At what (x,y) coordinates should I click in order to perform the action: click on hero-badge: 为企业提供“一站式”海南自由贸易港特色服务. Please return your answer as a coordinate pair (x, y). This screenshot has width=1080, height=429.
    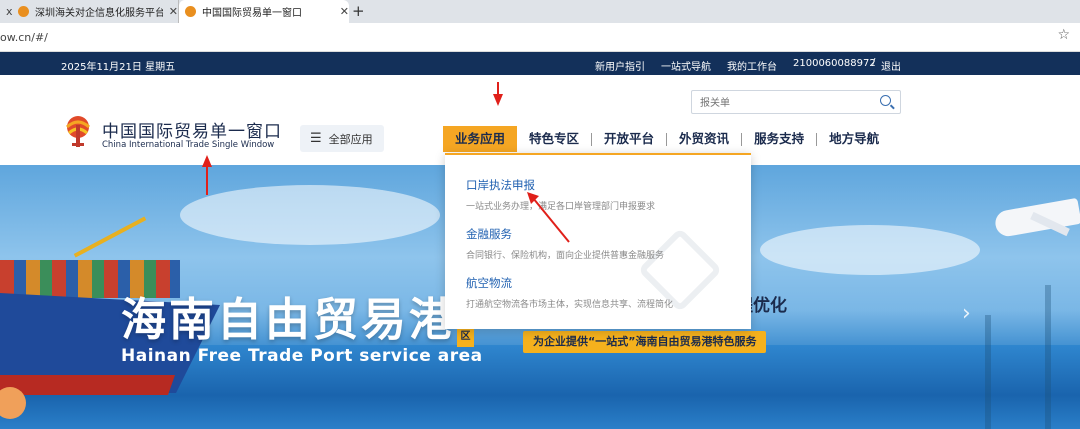
    Looking at the image, I should click on (645, 342).